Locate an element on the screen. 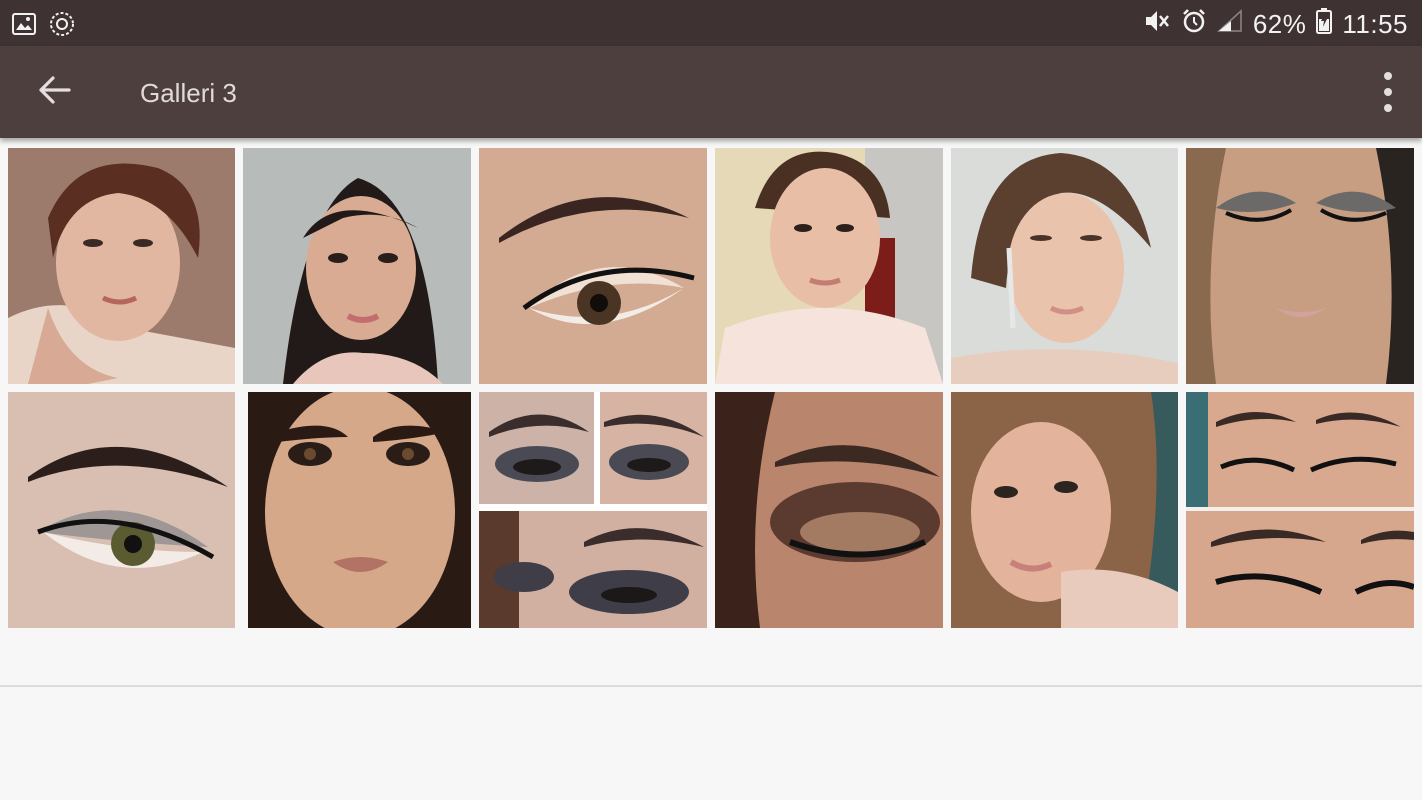  alarm-icon is located at coordinates (1194, 24).